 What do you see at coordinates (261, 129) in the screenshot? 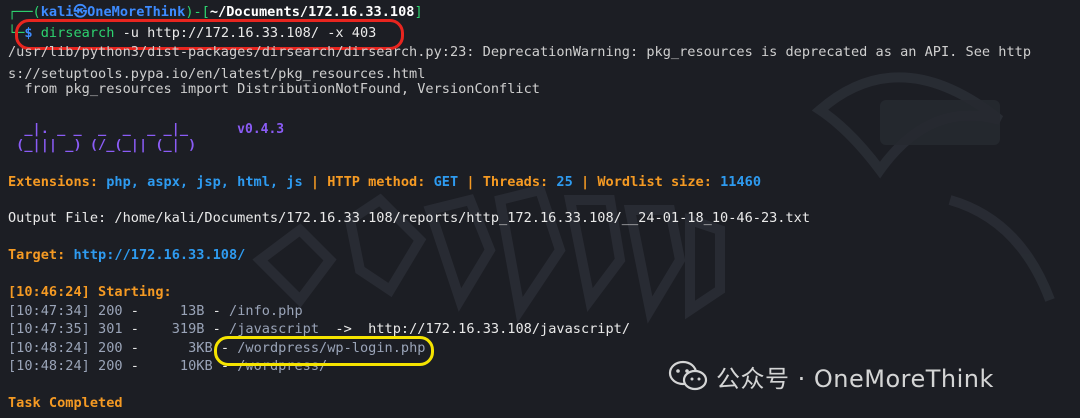
I see `banner-version: v0.4.3` at bounding box center [261, 129].